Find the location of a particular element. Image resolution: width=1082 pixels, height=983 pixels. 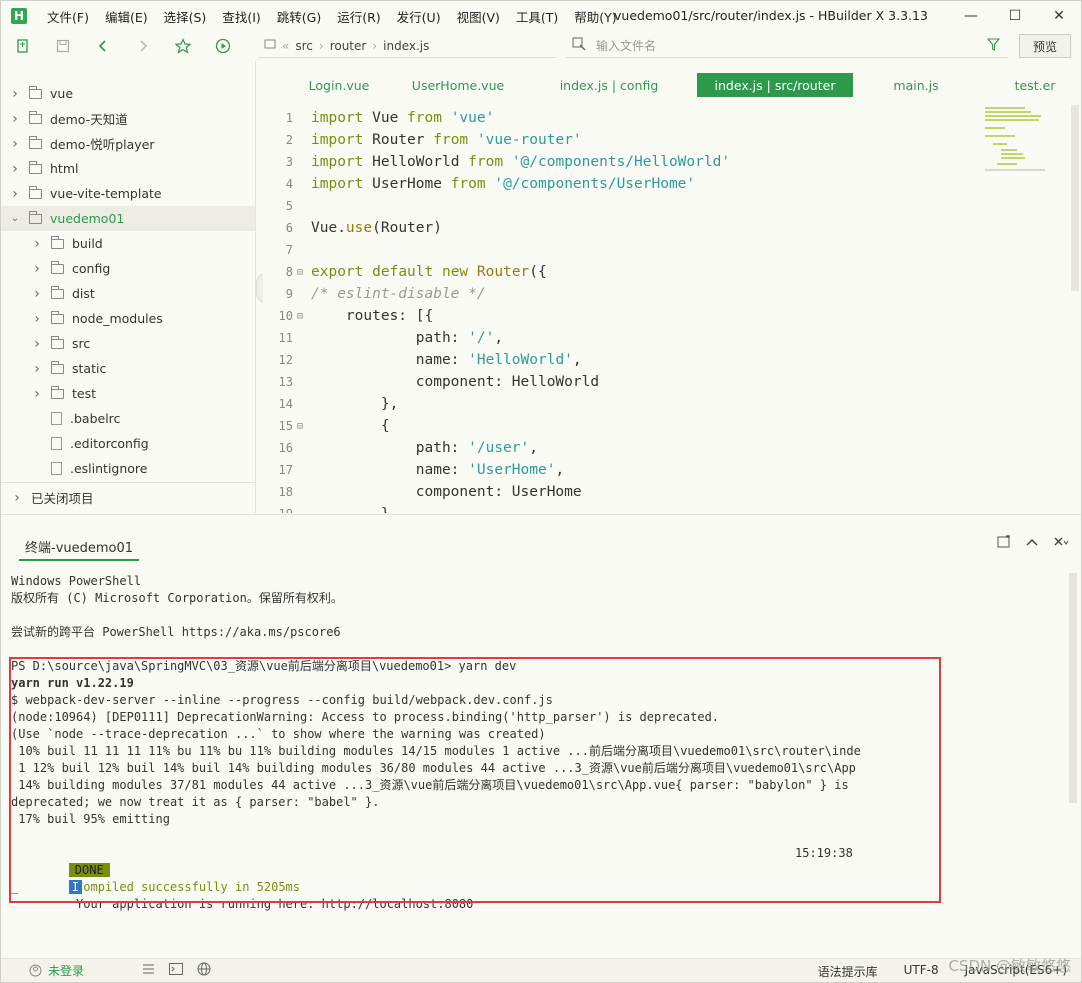

login-status: 未登录 is located at coordinates (56, 970).